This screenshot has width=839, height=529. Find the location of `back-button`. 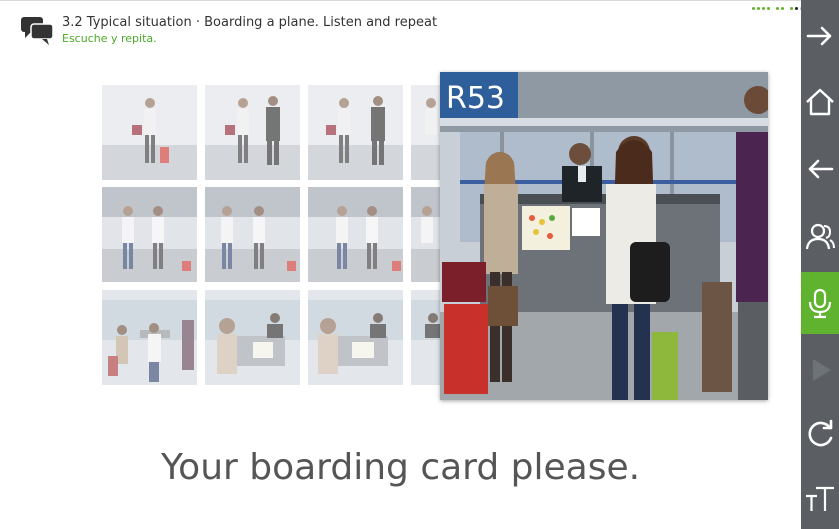

back-button is located at coordinates (820, 169).